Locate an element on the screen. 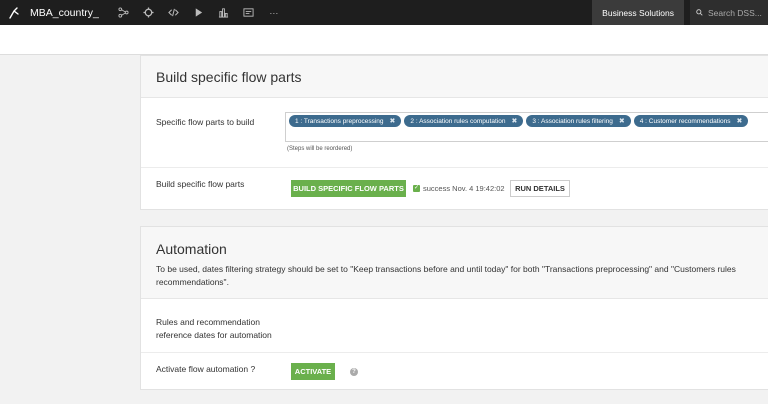  dataiku-logo-icon is located at coordinates (14, 12).